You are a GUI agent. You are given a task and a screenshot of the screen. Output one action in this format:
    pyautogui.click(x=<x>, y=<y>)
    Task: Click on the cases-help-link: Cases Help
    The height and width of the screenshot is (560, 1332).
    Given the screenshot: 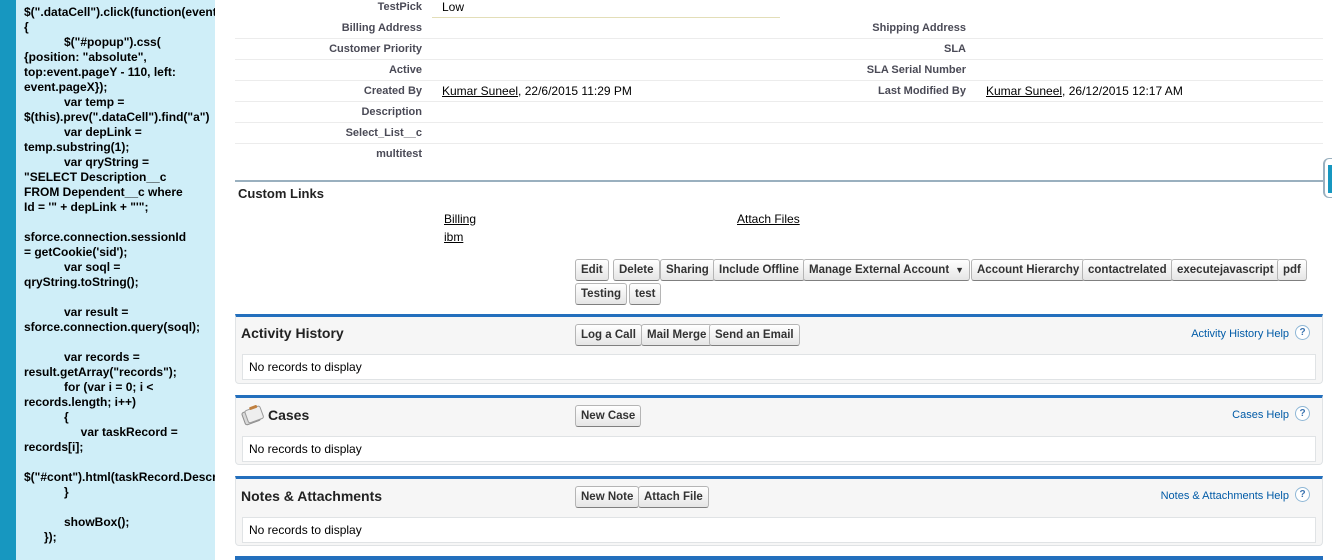 What is the action you would take?
    pyautogui.click(x=1260, y=415)
    